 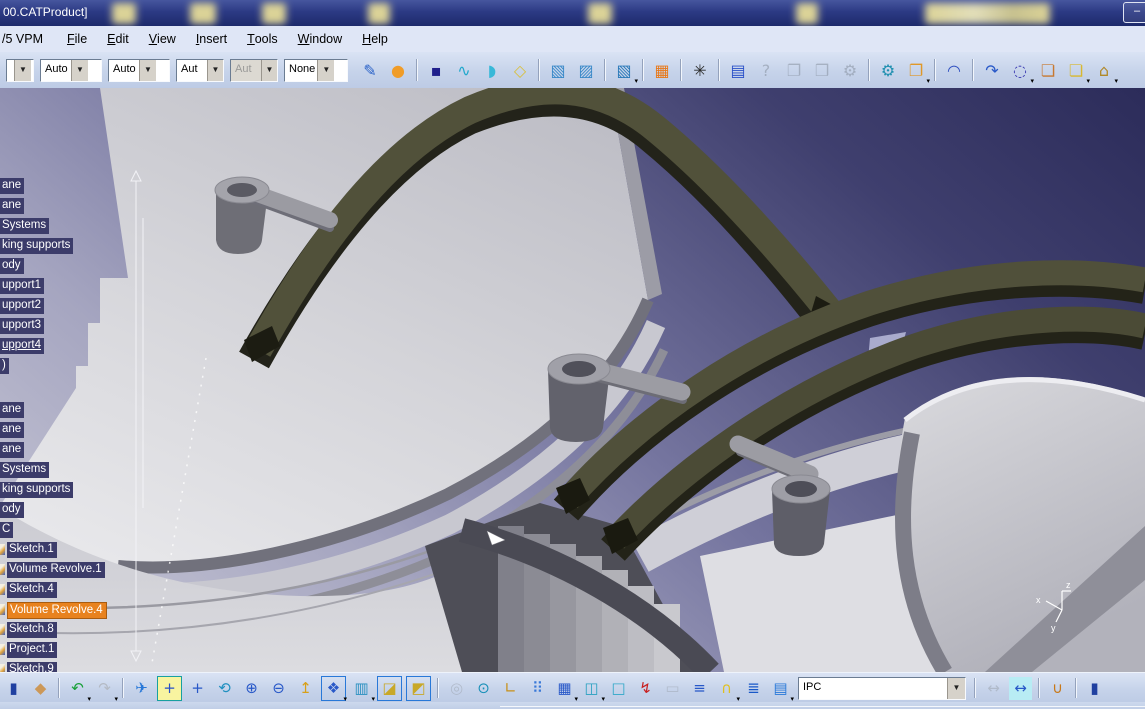 What do you see at coordinates (917, 72) in the screenshot?
I see `catalog-icon: ❐ ▾` at bounding box center [917, 72].